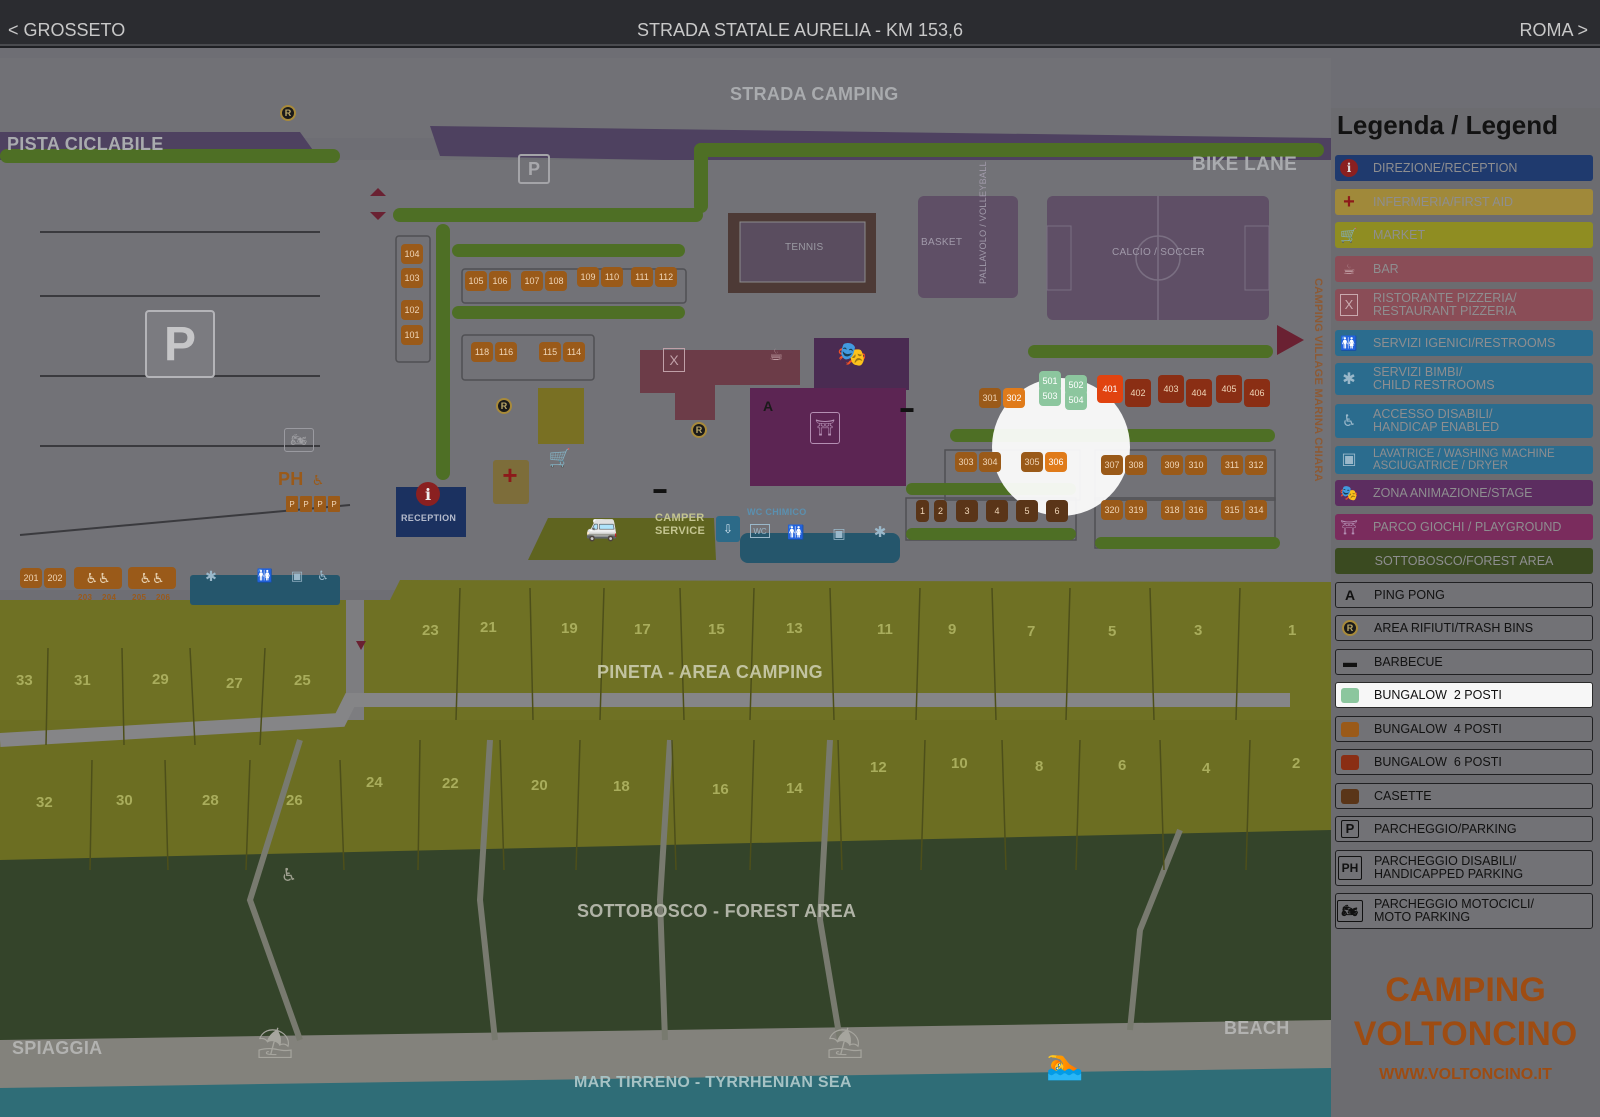  What do you see at coordinates (1464, 829) in the screenshot?
I see `legend-item-parking: P PARCHEGGIO/PARKING` at bounding box center [1464, 829].